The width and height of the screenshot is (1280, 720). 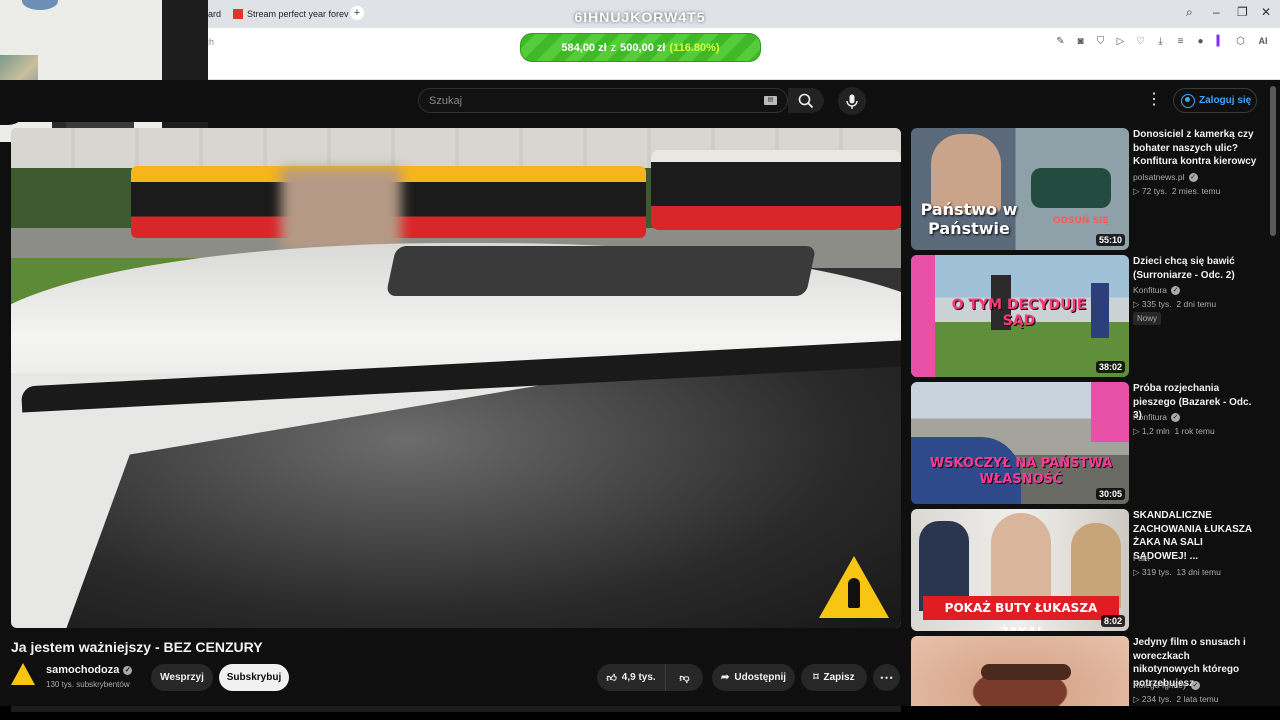 What do you see at coordinates (638, 677) in the screenshot?
I see `like-count: 4,9 tys.` at bounding box center [638, 677].